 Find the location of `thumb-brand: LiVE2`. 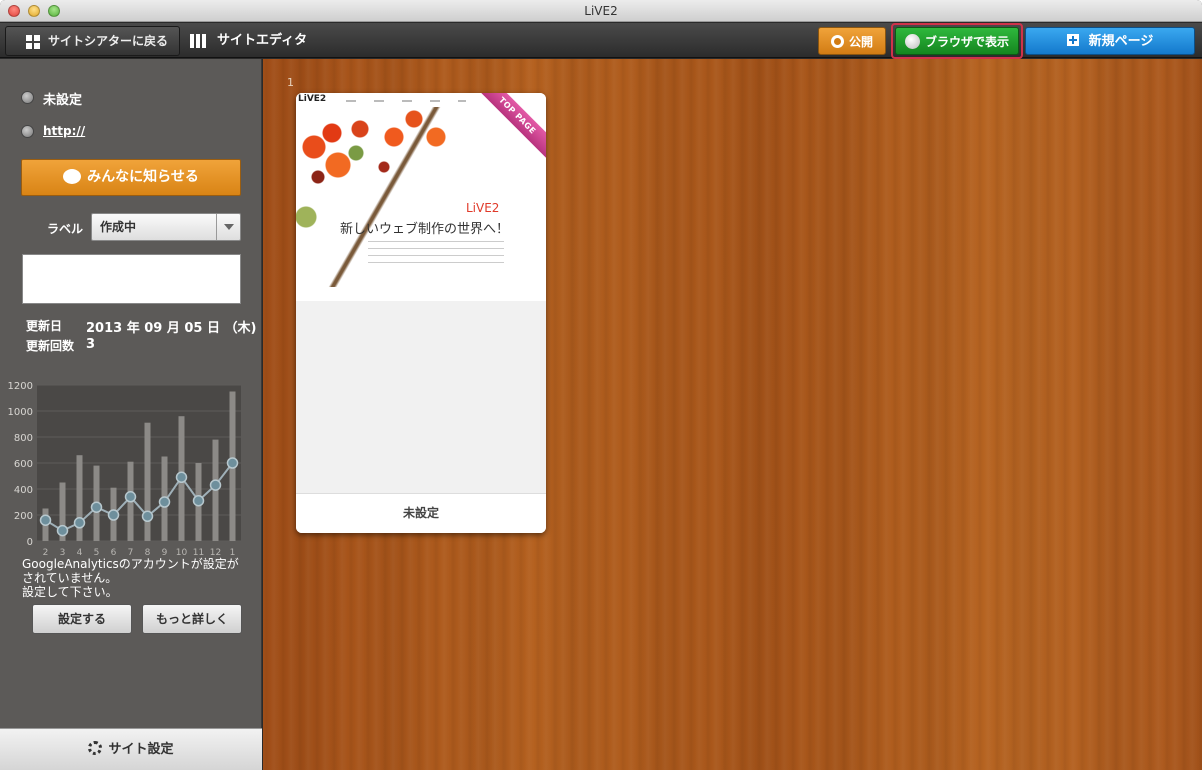

thumb-brand: LiVE2 is located at coordinates (483, 208).